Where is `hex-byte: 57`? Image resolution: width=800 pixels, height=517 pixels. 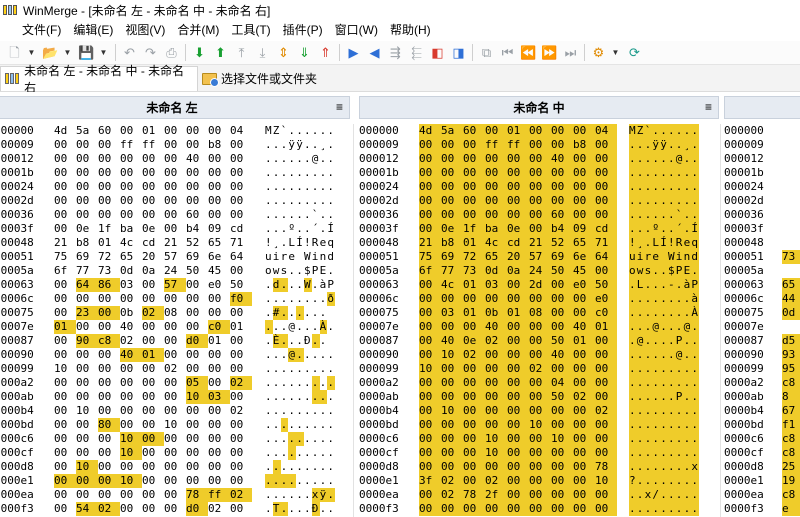
hex-byte: 57 is located at coordinates (540, 257).